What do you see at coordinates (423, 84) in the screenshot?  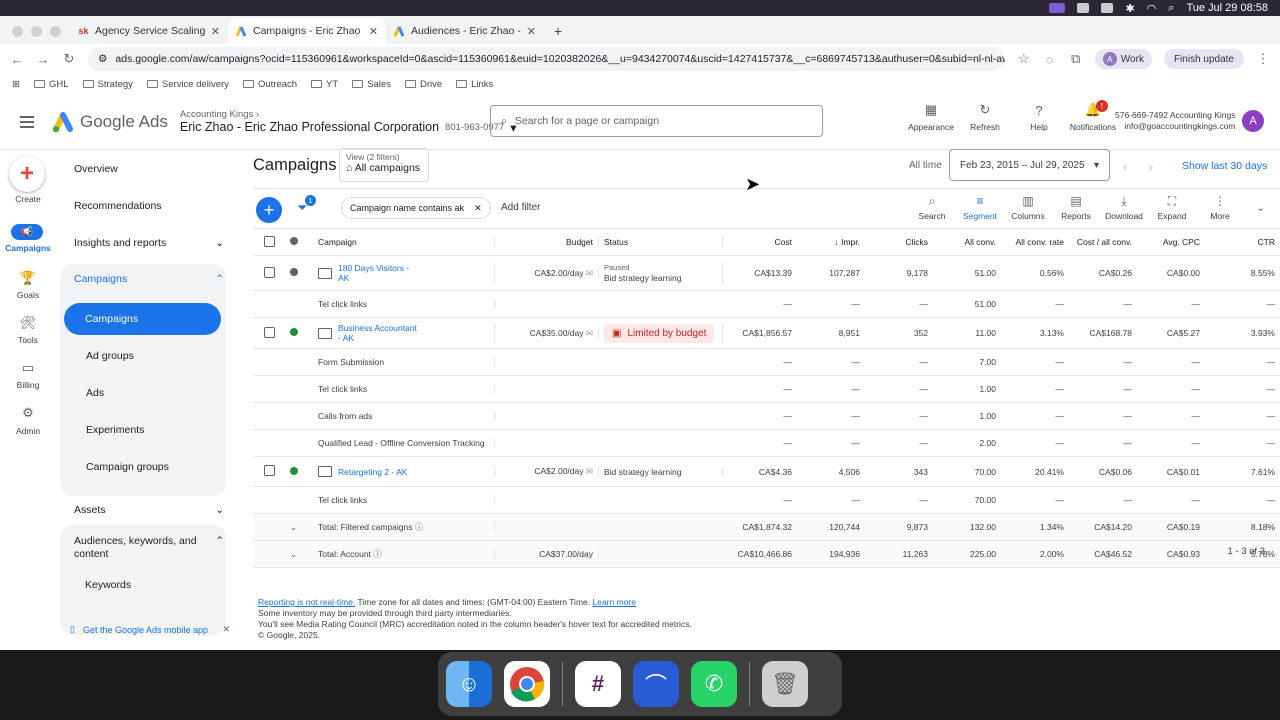 I see `bookmark-item: Drive` at bounding box center [423, 84].